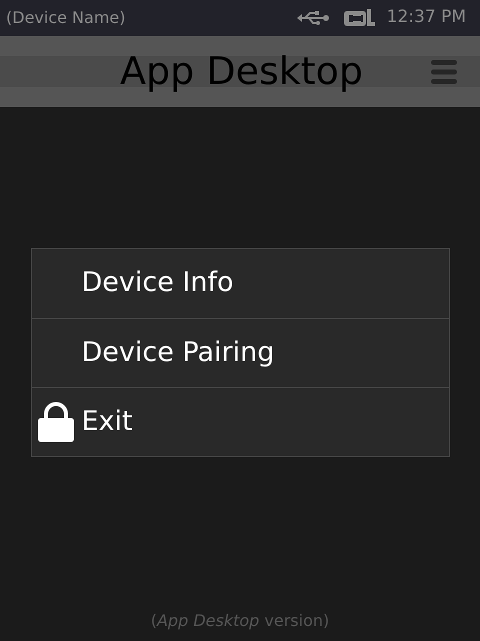 This screenshot has width=480, height=641. What do you see at coordinates (158, 283) in the screenshot?
I see `menu-item-label: Device Info` at bounding box center [158, 283].